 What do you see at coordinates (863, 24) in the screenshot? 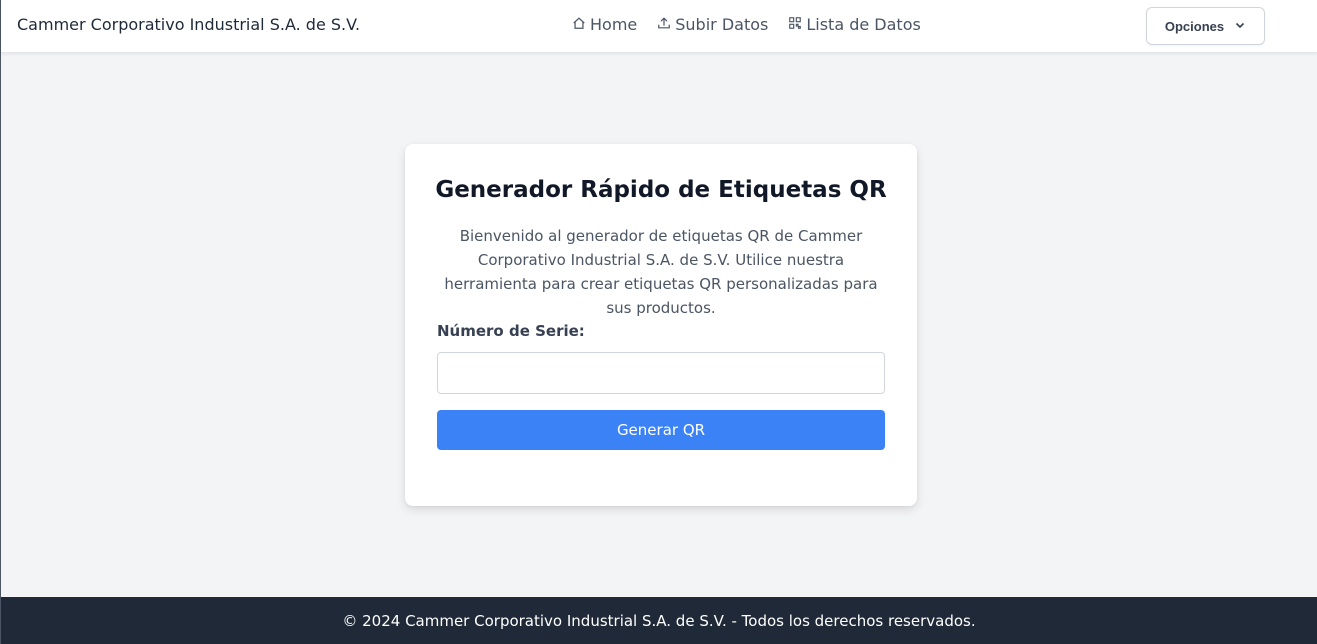
I see `nav-link-data-list-label: Lista de Datos` at bounding box center [863, 24].